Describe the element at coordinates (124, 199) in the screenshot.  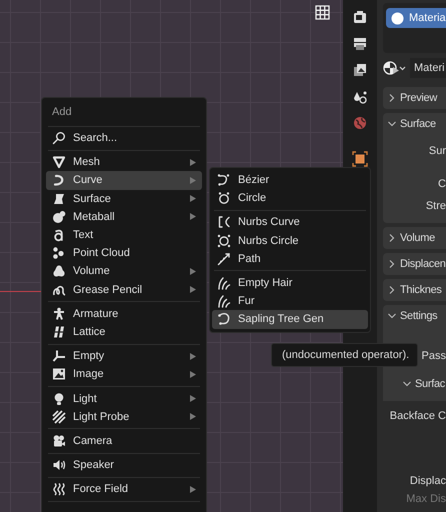
I see `menu-item: Surface` at that location.